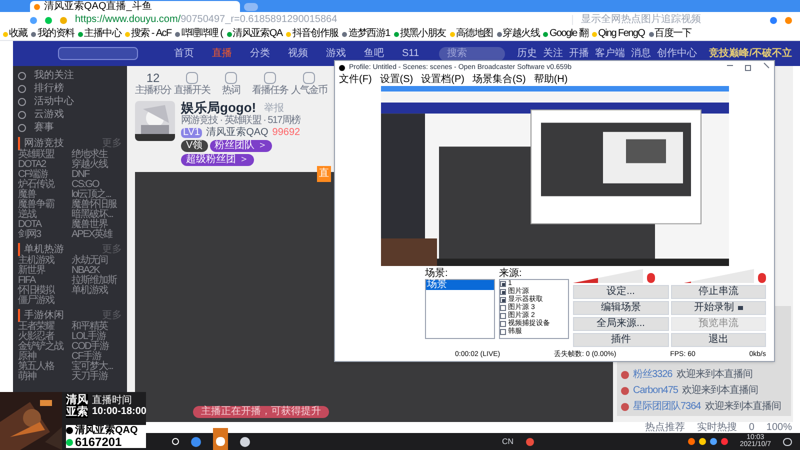 The image size is (800, 450). I want to click on header-action: 历史, so click(527, 53).